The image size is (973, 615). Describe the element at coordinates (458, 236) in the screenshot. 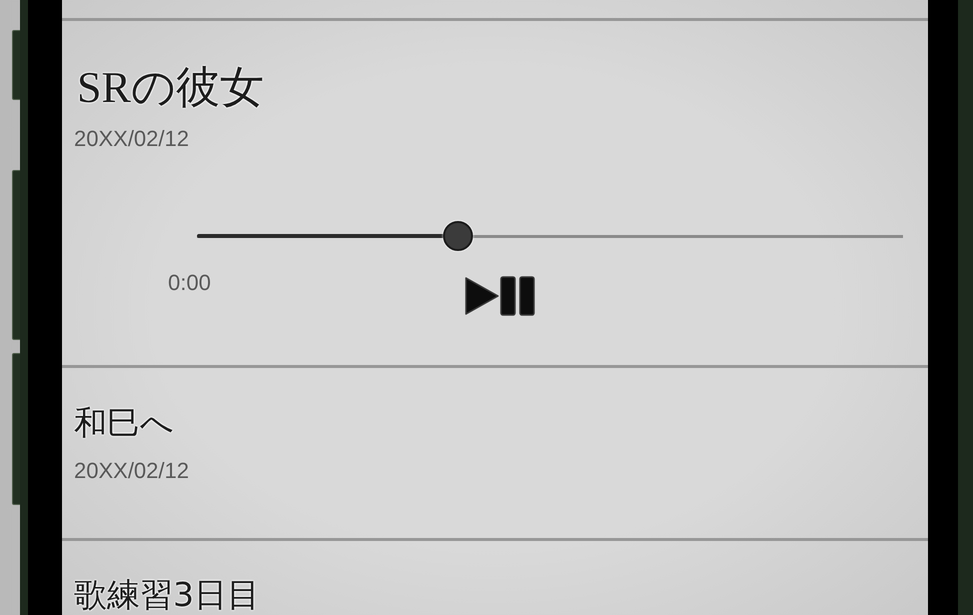

I see `slider-thumb` at that location.